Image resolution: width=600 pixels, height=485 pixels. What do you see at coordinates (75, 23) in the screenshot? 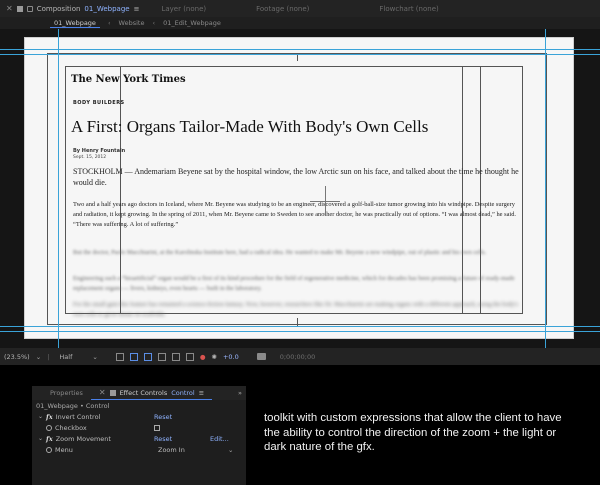
I see `breadcrumb-item-01-webpage: 01_Webpage` at bounding box center [75, 23].